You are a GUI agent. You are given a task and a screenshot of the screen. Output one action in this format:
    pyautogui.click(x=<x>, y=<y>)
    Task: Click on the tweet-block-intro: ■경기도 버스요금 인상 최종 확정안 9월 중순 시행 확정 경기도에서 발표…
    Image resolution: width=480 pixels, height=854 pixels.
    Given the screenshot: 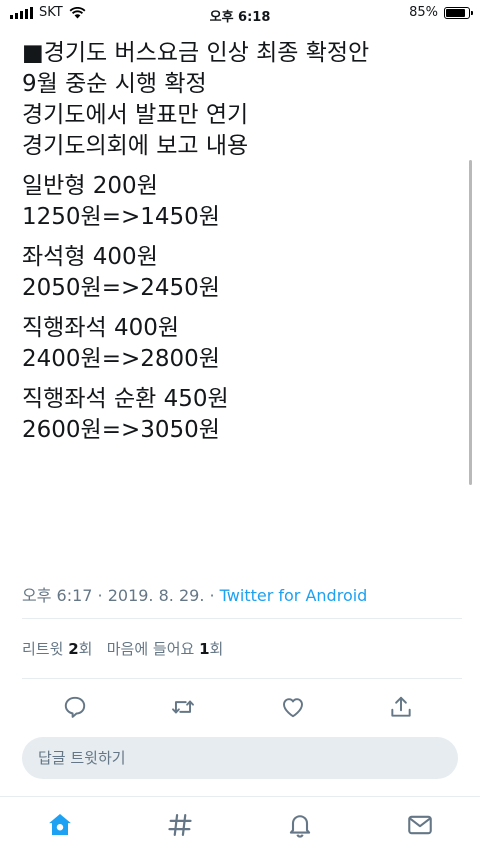 What is the action you would take?
    pyautogui.click(x=242, y=100)
    